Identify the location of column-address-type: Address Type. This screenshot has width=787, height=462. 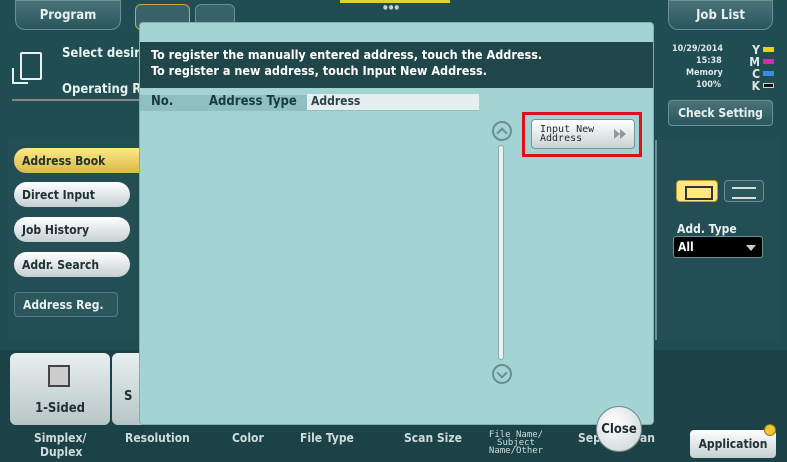
(253, 101).